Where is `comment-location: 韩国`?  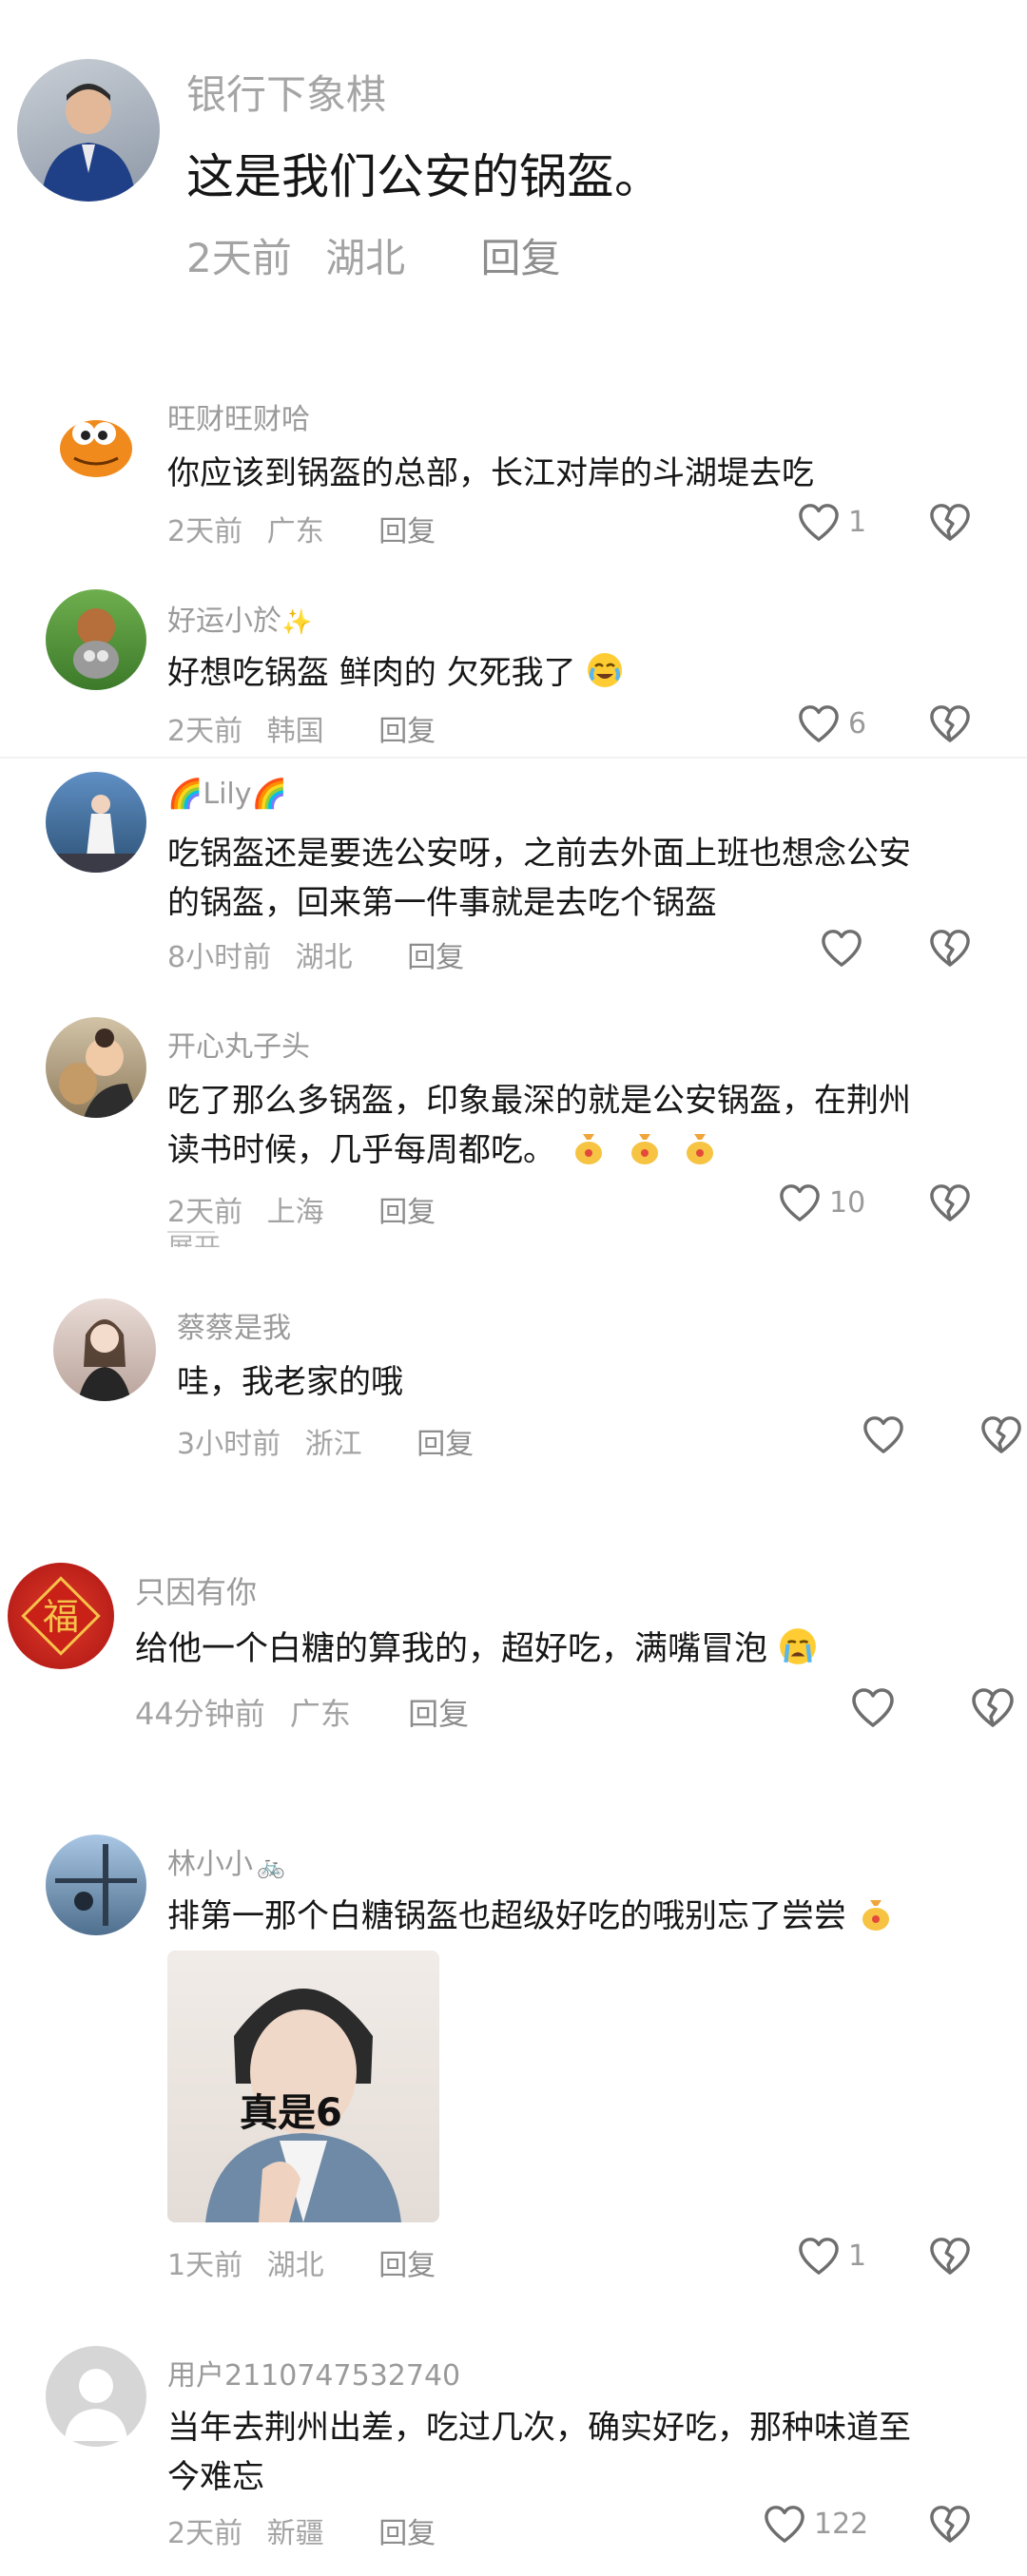
comment-location: 韩国 is located at coordinates (295, 731).